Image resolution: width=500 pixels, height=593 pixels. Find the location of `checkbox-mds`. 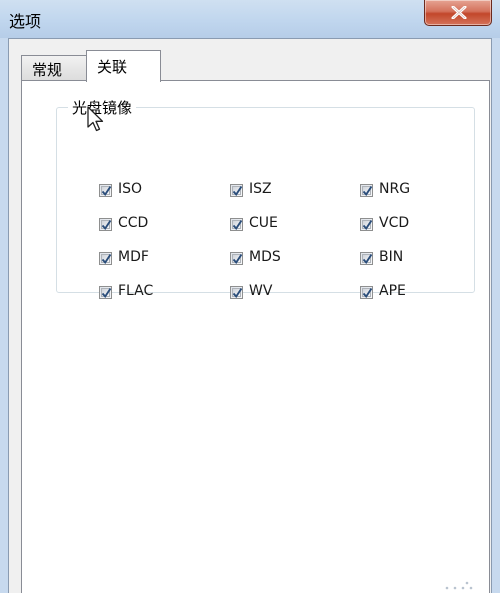

checkbox-mds is located at coordinates (236, 258).